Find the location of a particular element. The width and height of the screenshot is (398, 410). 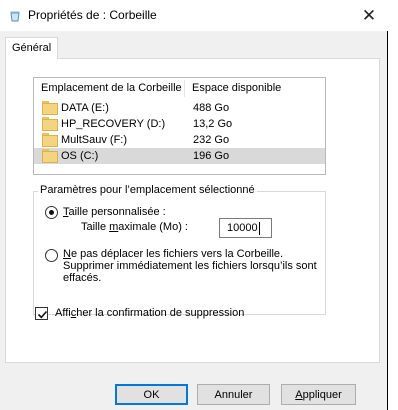

list-item: DATA (E:) 488 Go is located at coordinates (179, 108).